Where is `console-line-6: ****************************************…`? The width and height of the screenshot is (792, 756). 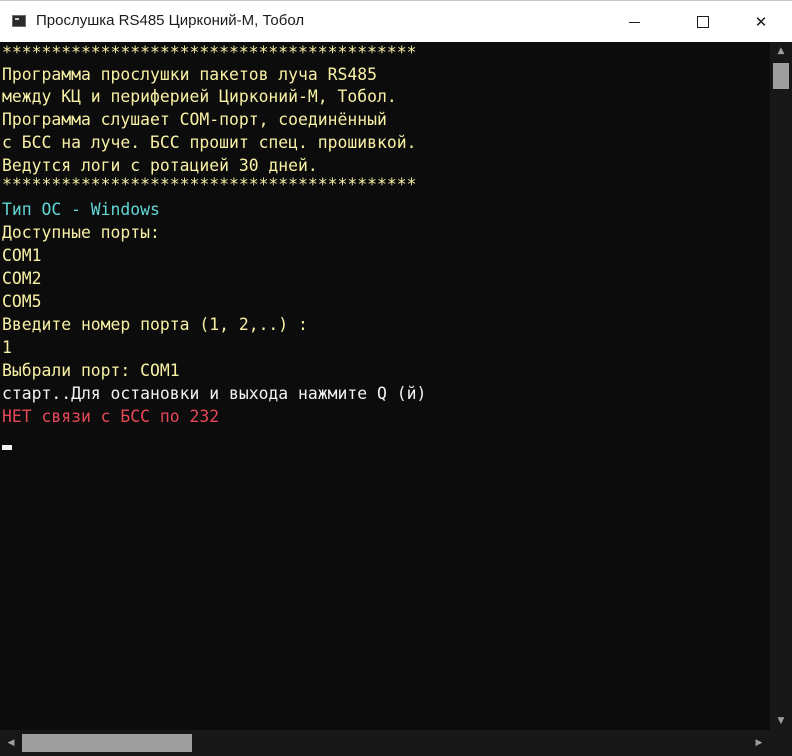
console-line-6: ****************************************… is located at coordinates (209, 184).